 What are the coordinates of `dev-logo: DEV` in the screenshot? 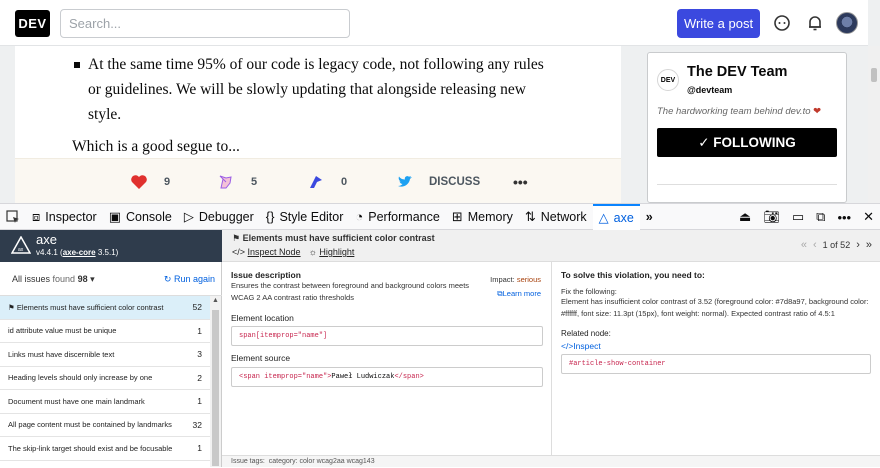 It's located at (32, 23).